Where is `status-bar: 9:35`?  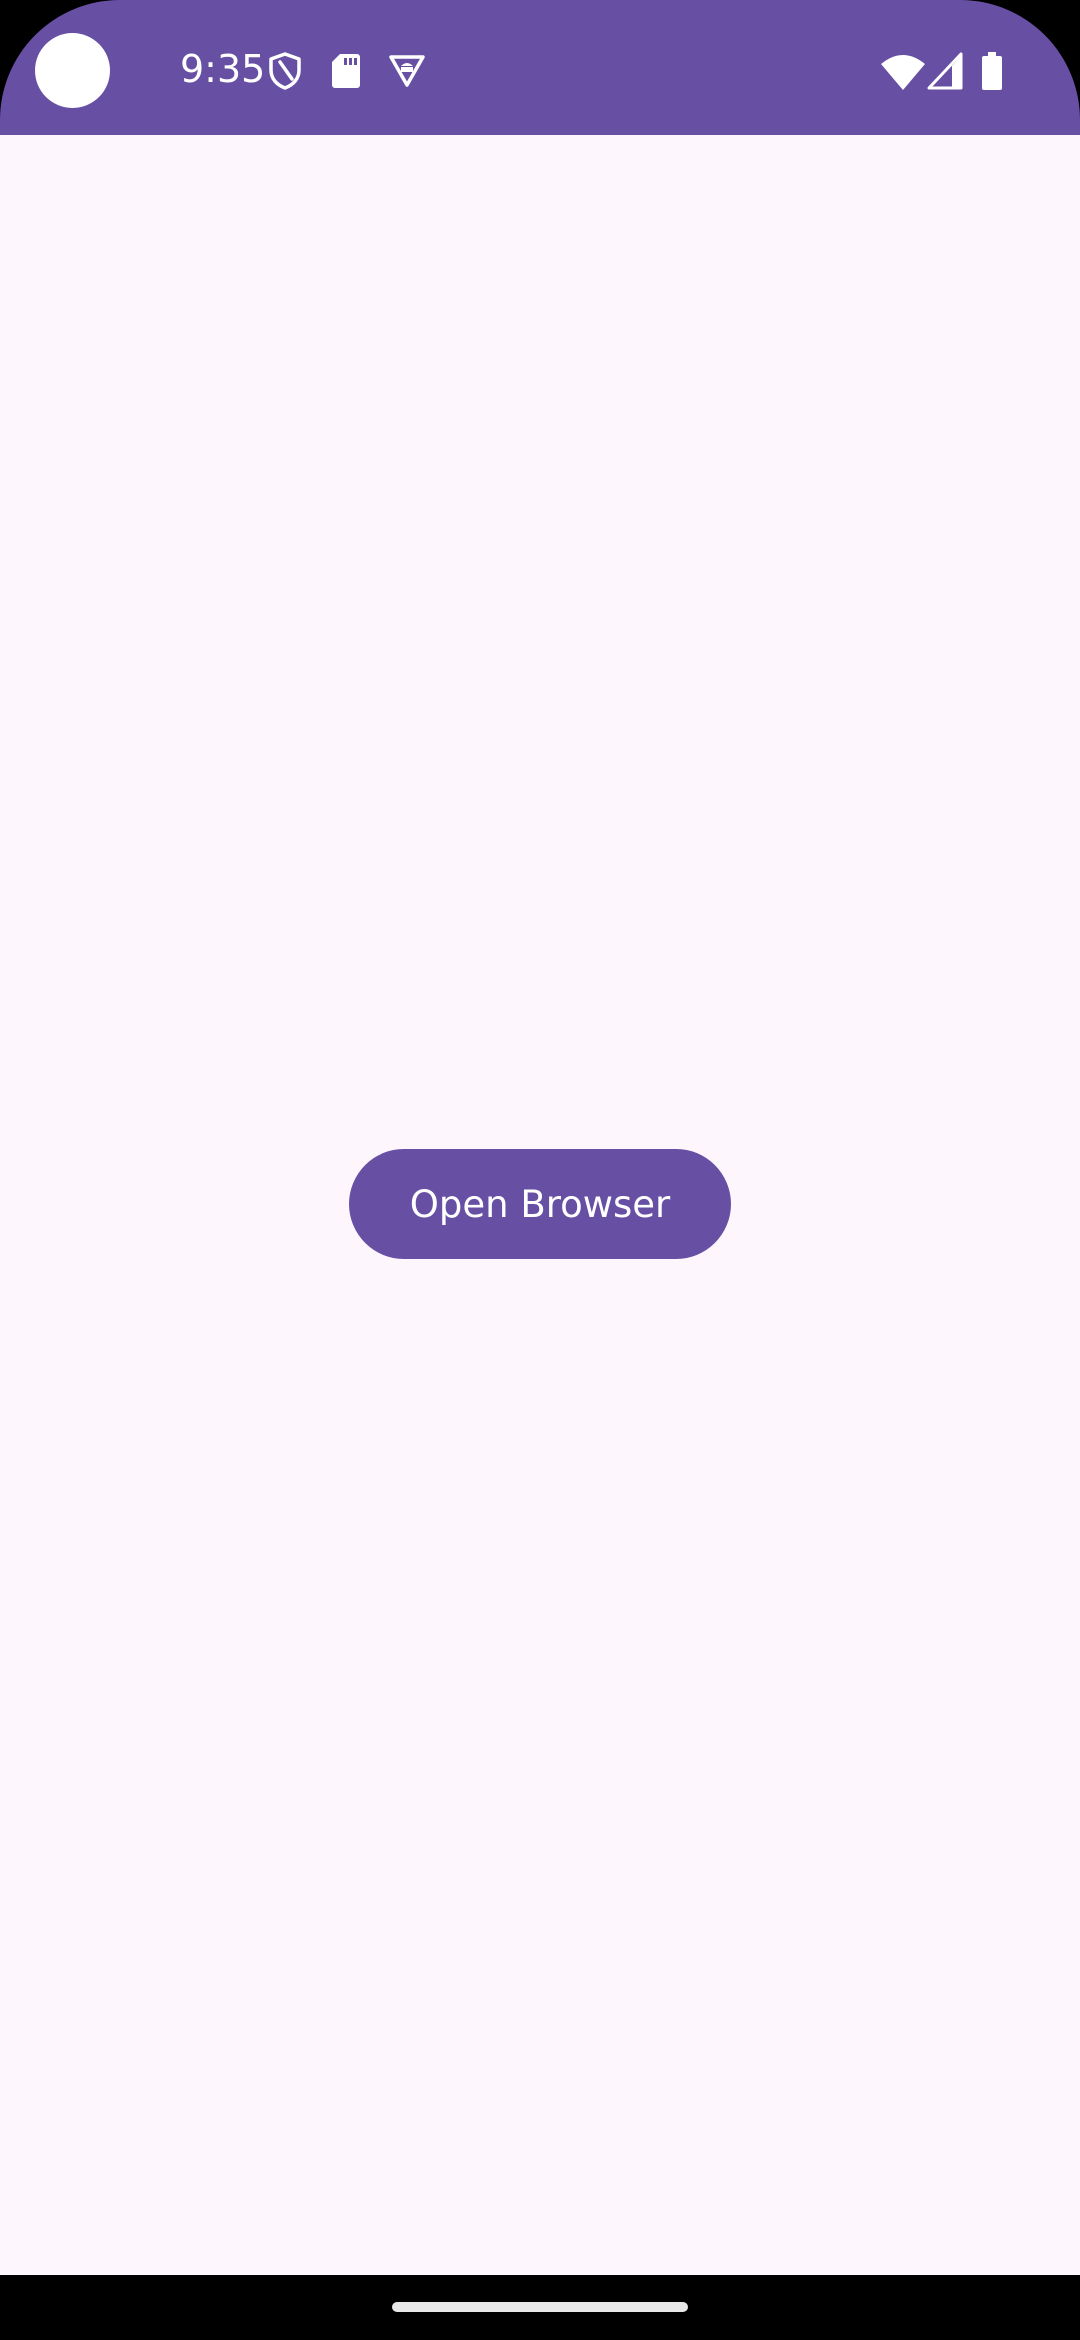
status-bar: 9:35 is located at coordinates (540, 67).